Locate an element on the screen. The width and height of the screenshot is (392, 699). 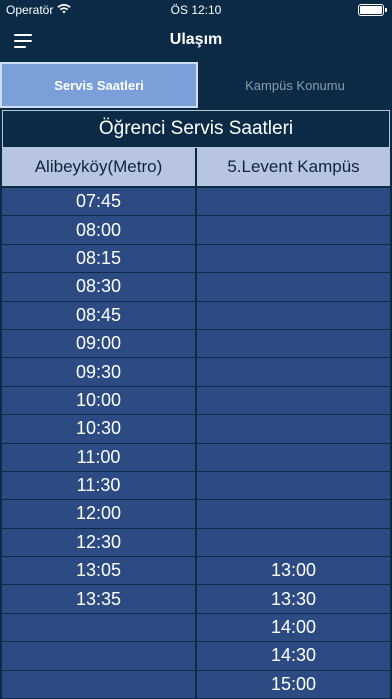
table-row: 07:45 is located at coordinates (196, 202).